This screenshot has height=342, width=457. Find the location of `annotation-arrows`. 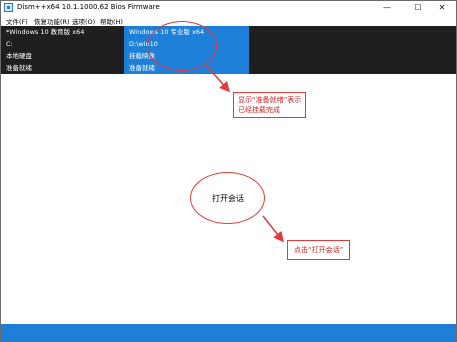

annotation-arrows is located at coordinates (244, 153).